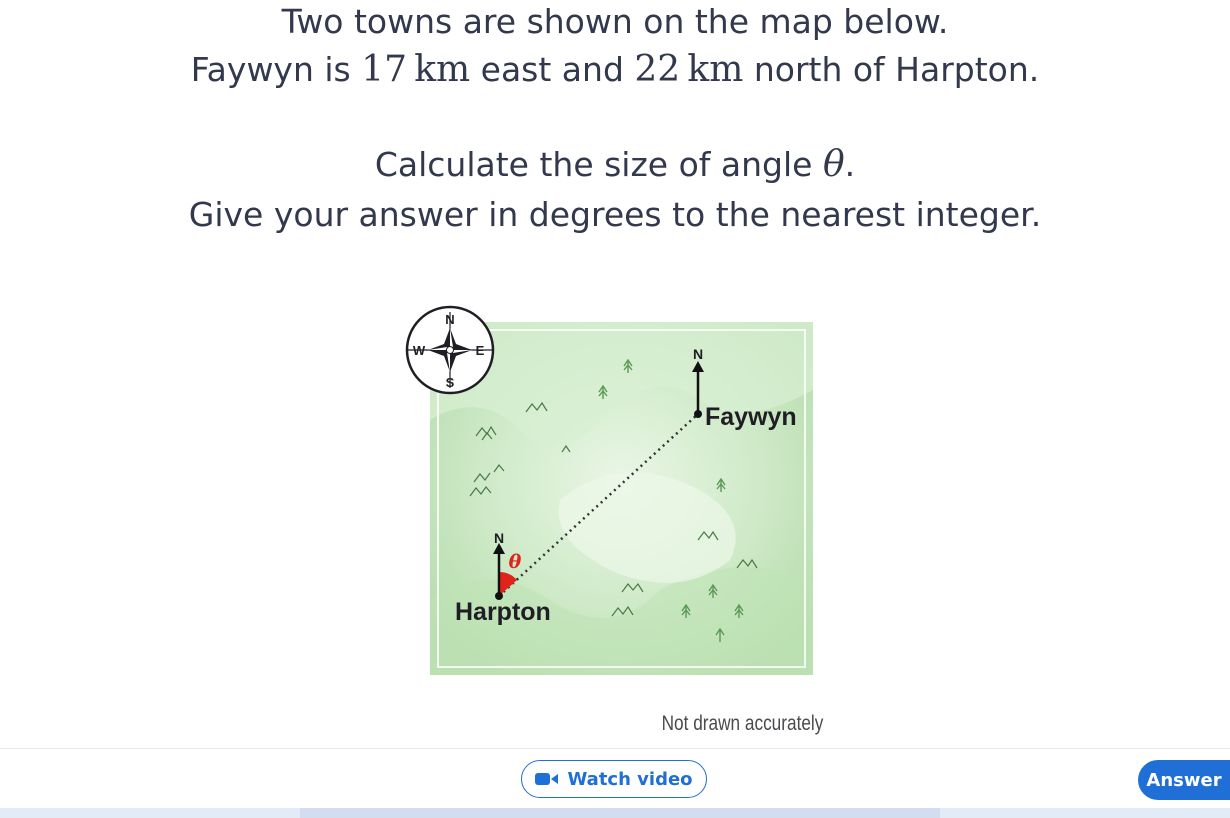 This screenshot has height=818, width=1230. Describe the element at coordinates (416, 69) in the screenshot. I see `east-distance: 17 km` at that location.